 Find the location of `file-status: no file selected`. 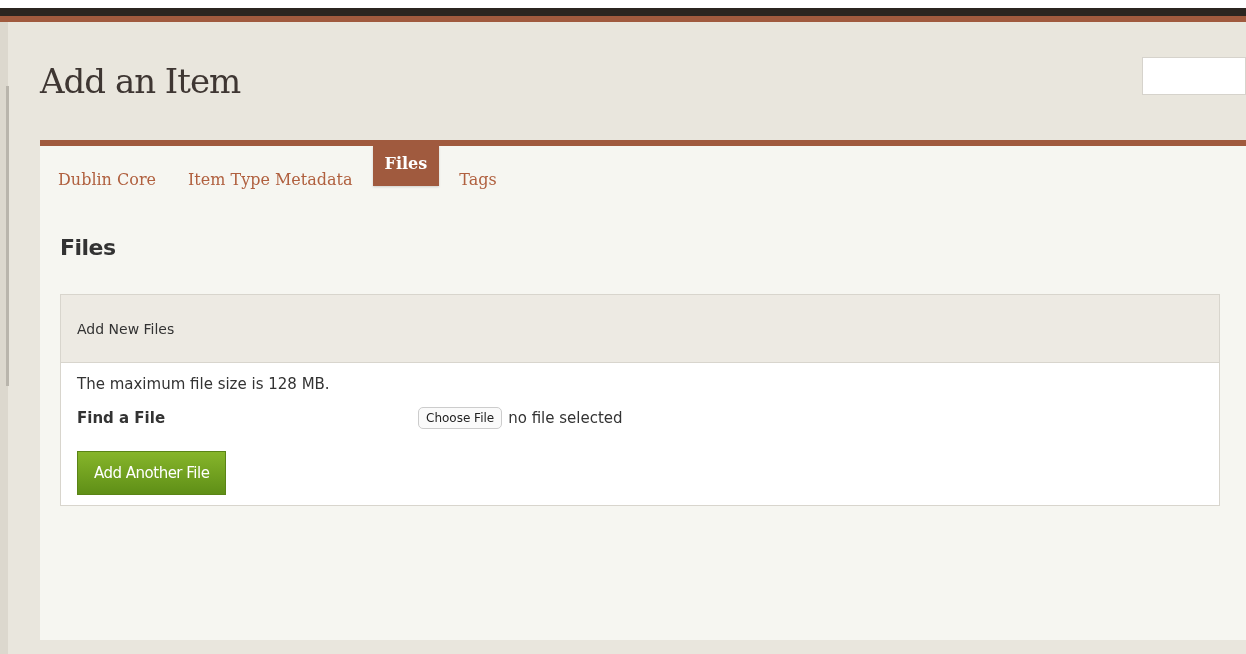

file-status: no file selected is located at coordinates (565, 418).